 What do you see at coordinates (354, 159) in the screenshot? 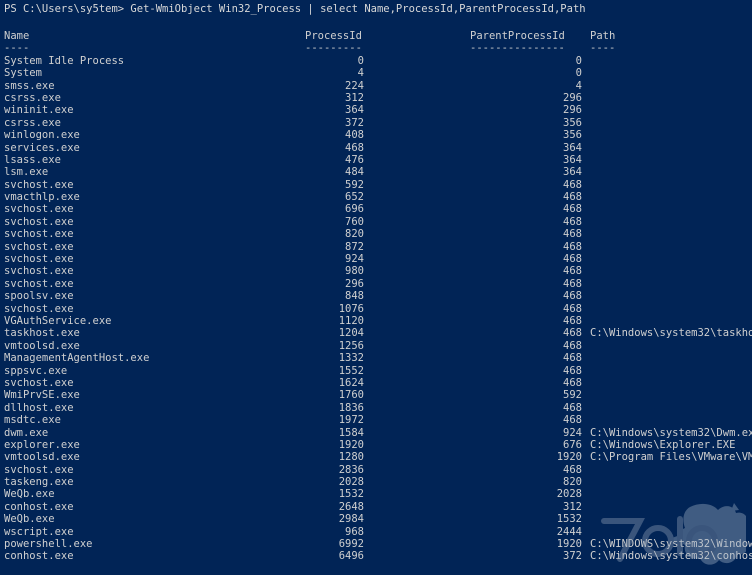
I see `cell-process-id: 476` at bounding box center [354, 159].